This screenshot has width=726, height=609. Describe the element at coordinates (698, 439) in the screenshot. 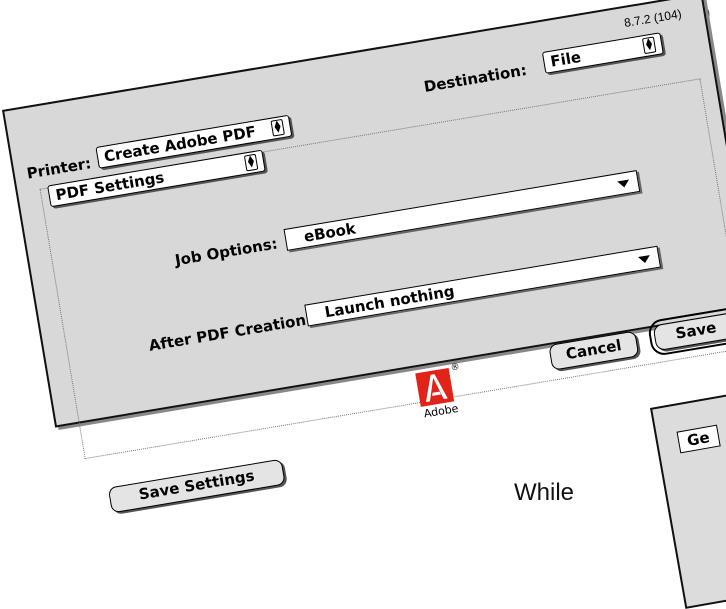

I see `background-dialog-tab: Ge` at that location.